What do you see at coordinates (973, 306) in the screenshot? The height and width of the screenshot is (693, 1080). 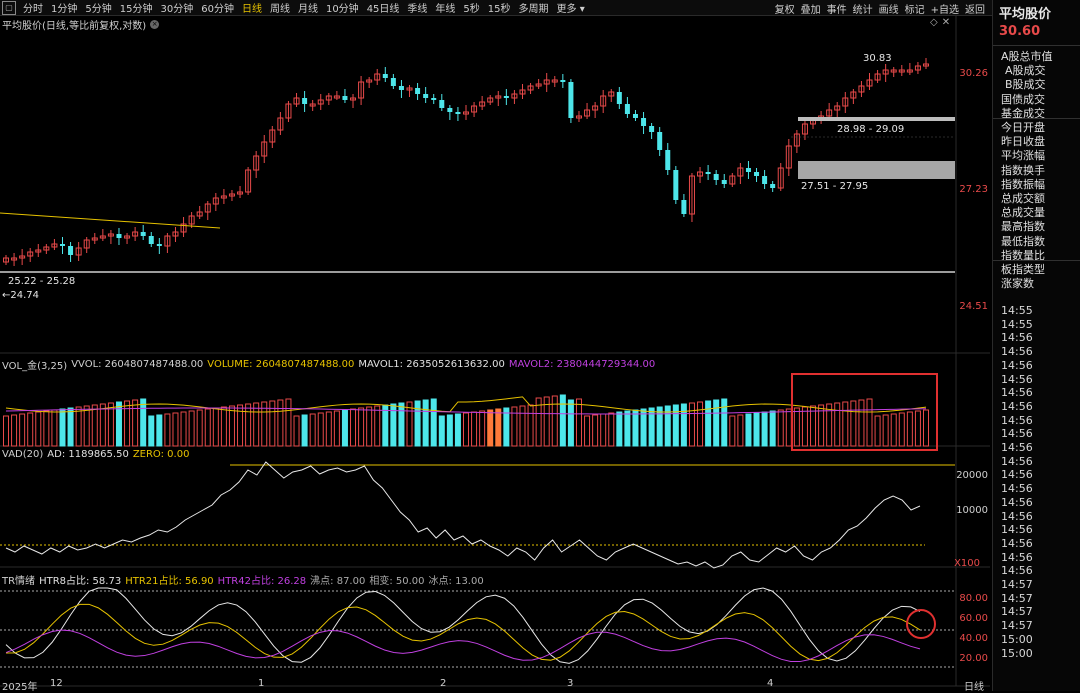 I see `price-axis-low: 24.51` at bounding box center [973, 306].